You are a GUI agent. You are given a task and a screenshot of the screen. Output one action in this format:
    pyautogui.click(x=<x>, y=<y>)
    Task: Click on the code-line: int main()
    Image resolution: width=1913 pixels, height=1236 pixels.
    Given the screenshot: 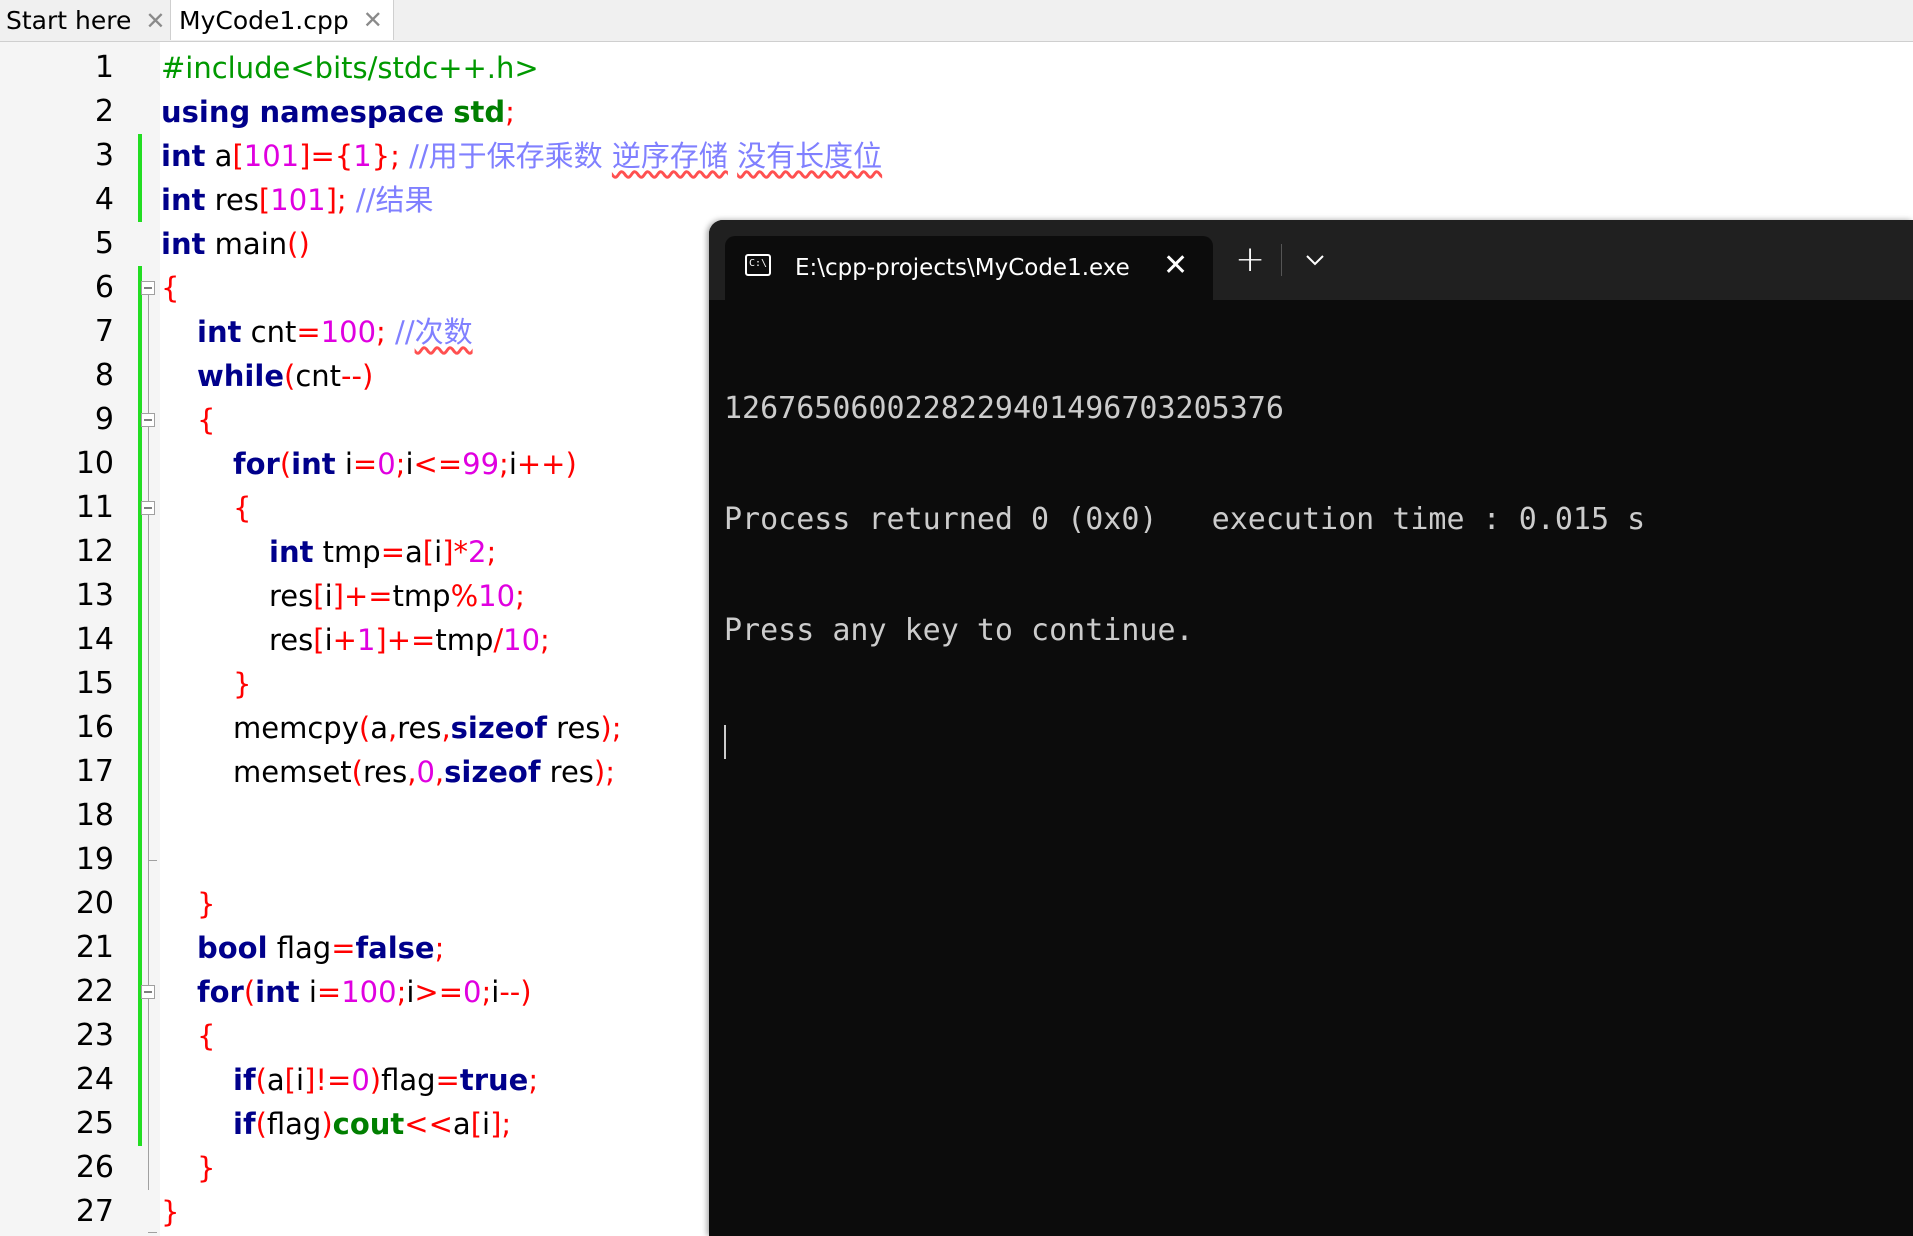 What is the action you would take?
    pyautogui.click(x=235, y=244)
    